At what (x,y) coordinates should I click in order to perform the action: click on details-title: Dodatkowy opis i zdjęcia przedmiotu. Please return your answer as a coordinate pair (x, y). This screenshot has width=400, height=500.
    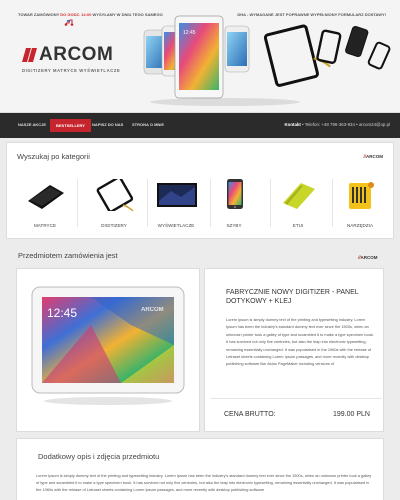
    Looking at the image, I should click on (99, 456).